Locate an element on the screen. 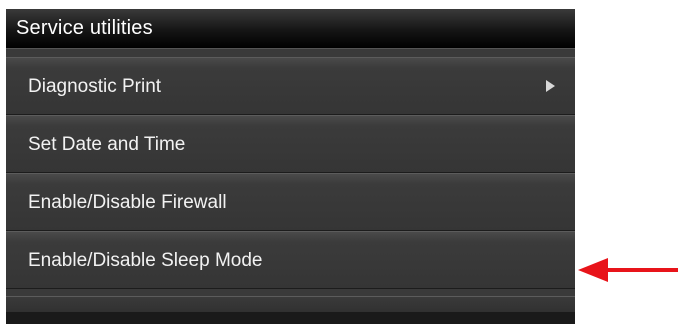 The height and width of the screenshot is (324, 680). menu-item-diagnostic-print: Diagnostic Print is located at coordinates (290, 86).